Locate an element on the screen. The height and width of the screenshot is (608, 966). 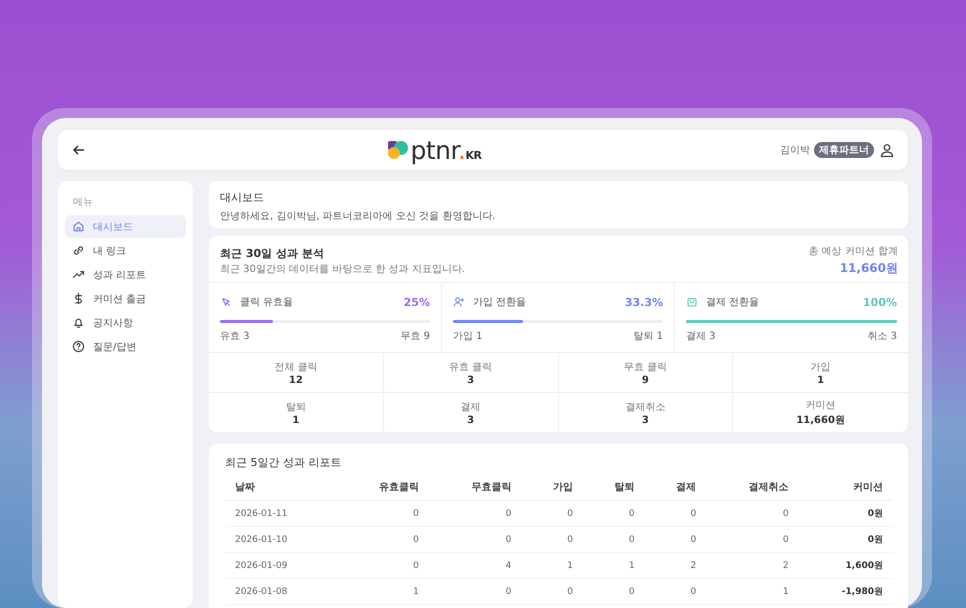
stat-label: 유효 클릭 is located at coordinates (470, 367).